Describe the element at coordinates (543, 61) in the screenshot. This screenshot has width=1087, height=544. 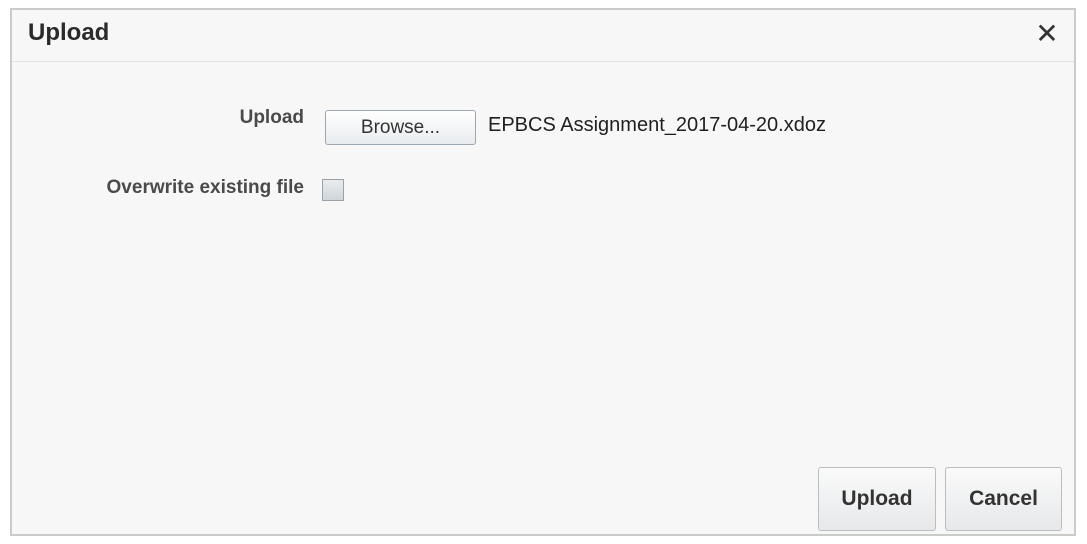
I see `title-divider` at that location.